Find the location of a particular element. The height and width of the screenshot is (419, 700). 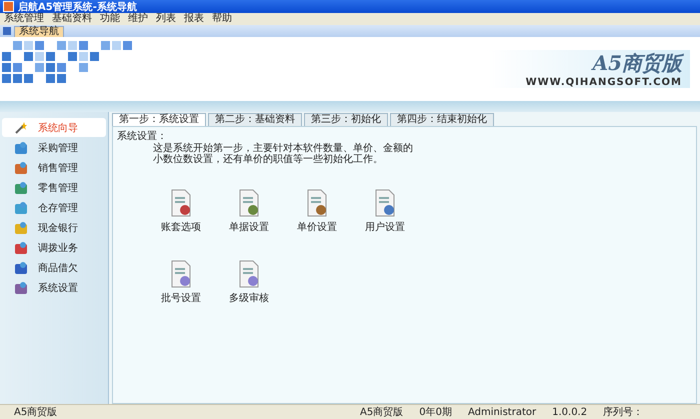

section-heading: 系统设置： is located at coordinates (142, 136).